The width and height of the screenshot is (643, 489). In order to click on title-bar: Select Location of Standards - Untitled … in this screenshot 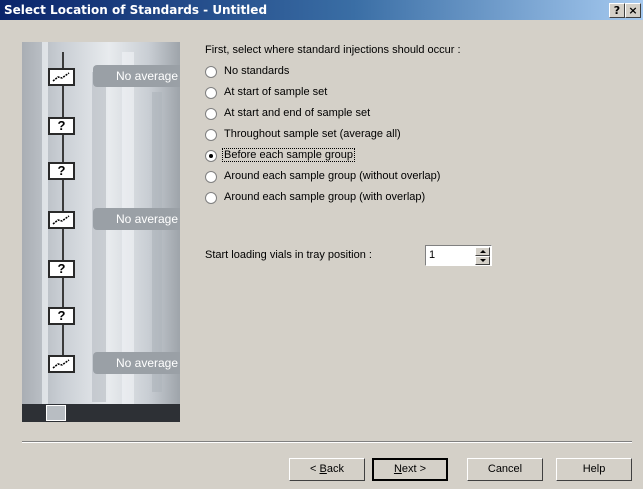, I will do `click(321, 10)`.